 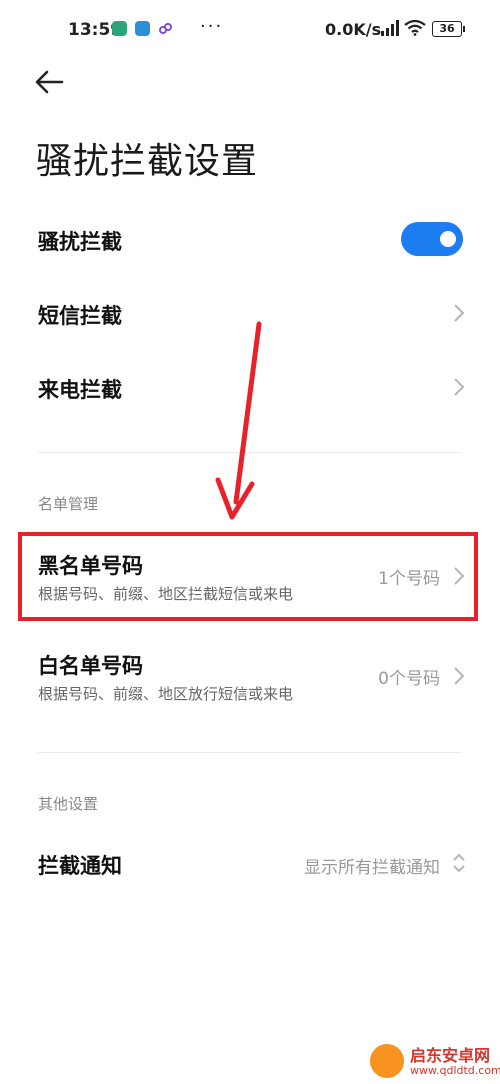 I want to click on whitelist-subtitle: 根据号码、前缀、地区放行短信或来电, so click(x=166, y=694).